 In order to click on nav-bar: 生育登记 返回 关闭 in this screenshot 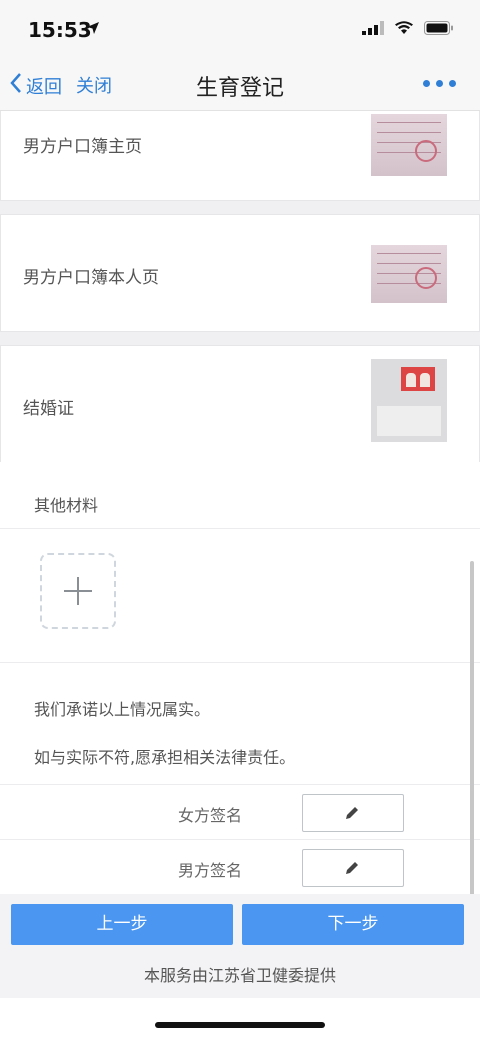, I will do `click(240, 85)`.